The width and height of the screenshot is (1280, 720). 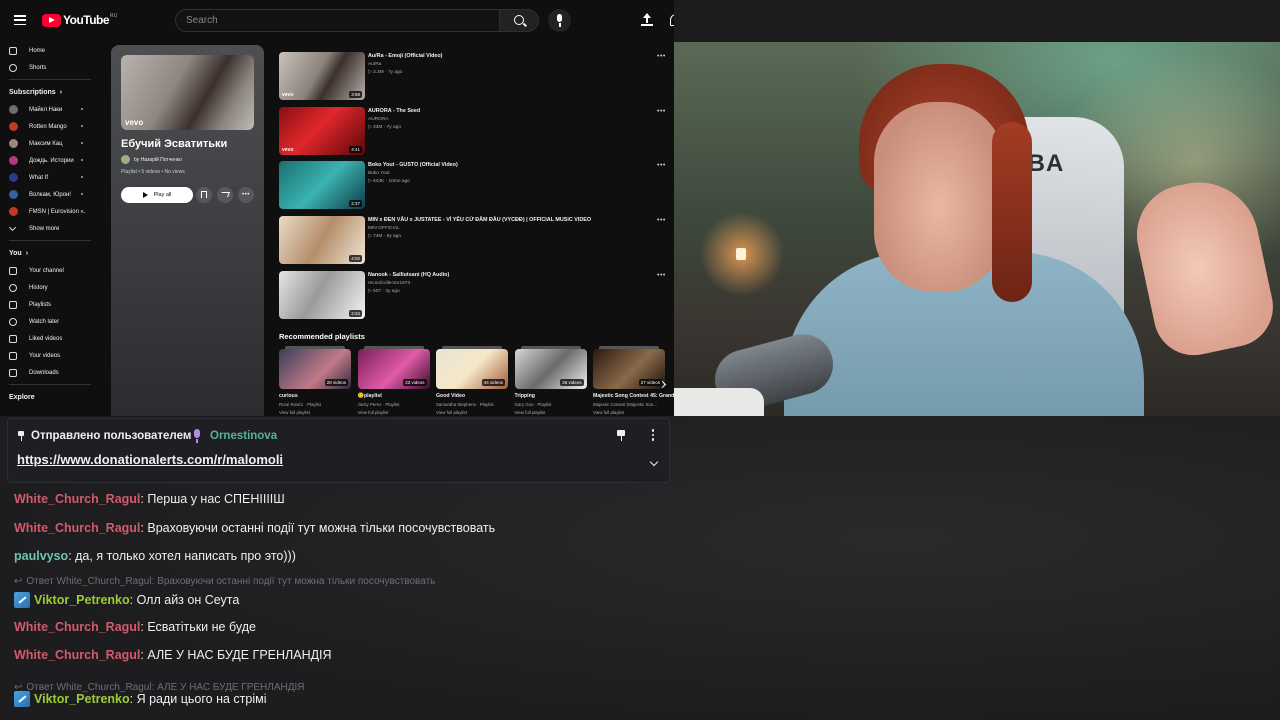 What do you see at coordinates (647, 20) in the screenshot?
I see `upload-icon` at bounding box center [647, 20].